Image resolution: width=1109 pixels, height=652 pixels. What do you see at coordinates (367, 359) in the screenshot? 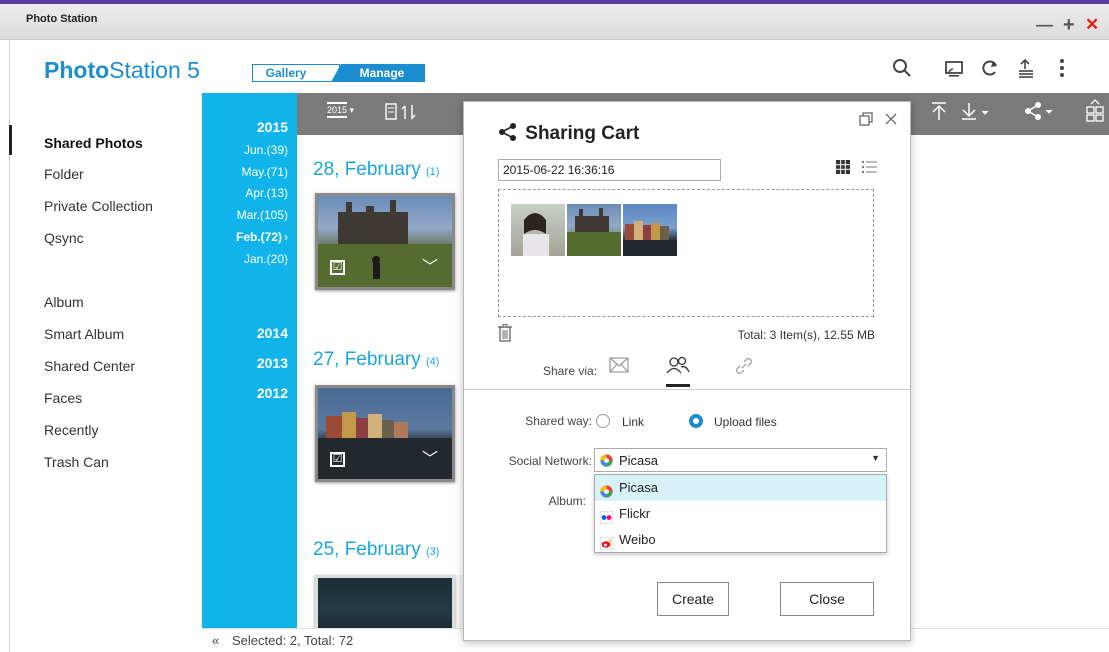
I see `date-group-label: 27, February` at bounding box center [367, 359].